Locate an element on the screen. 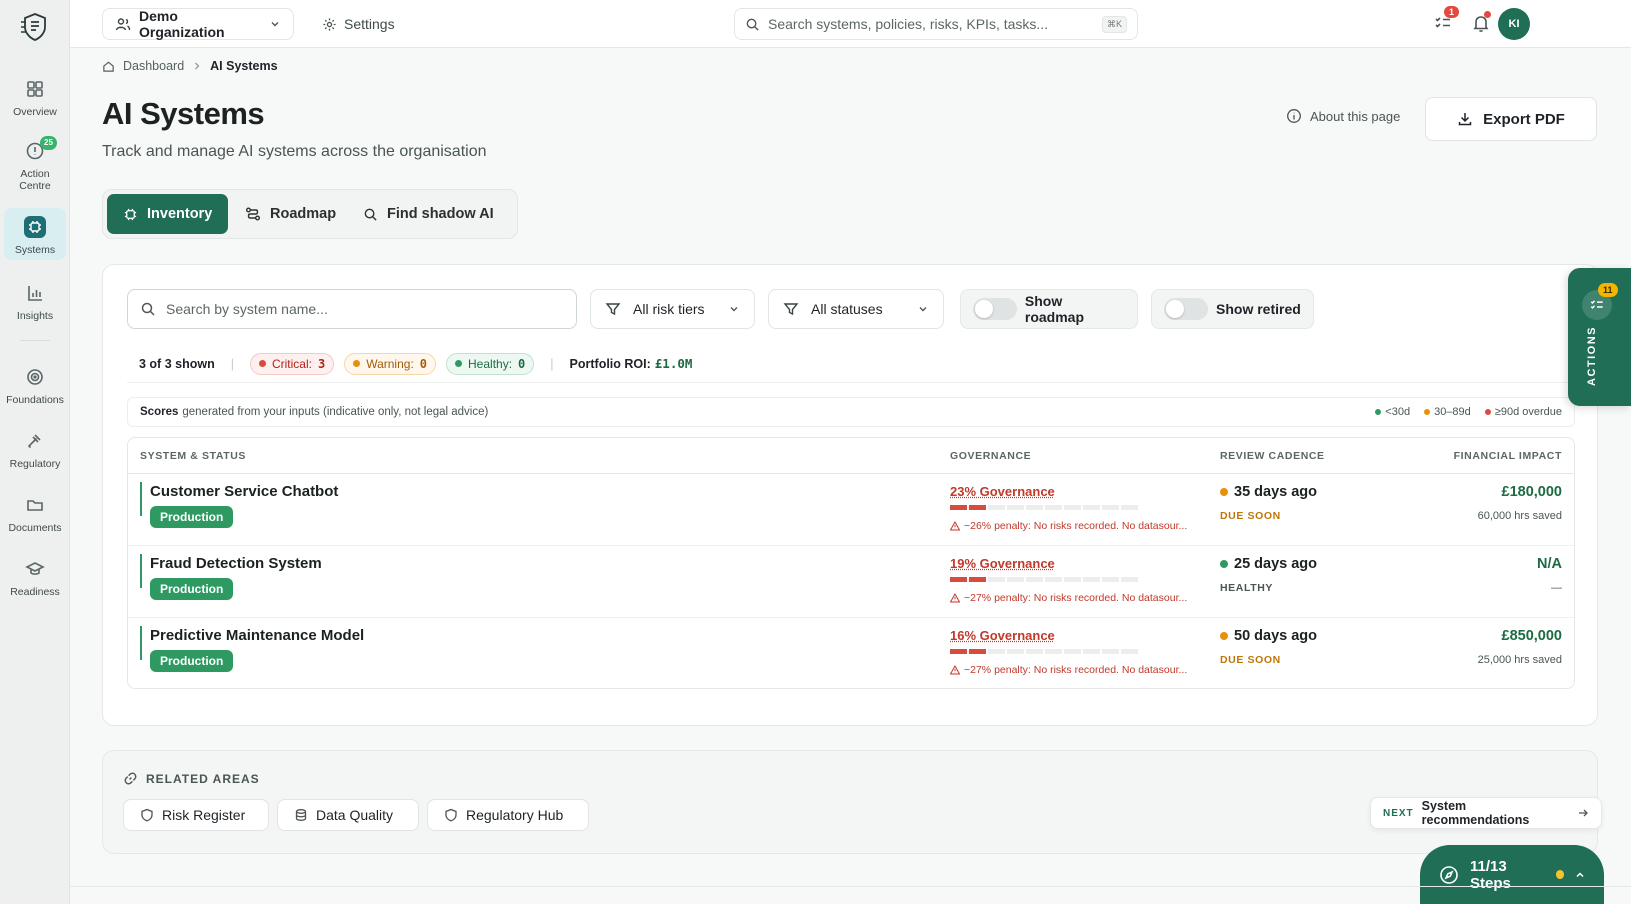  sidebar-item-label: Action Centre is located at coordinates (35, 180).